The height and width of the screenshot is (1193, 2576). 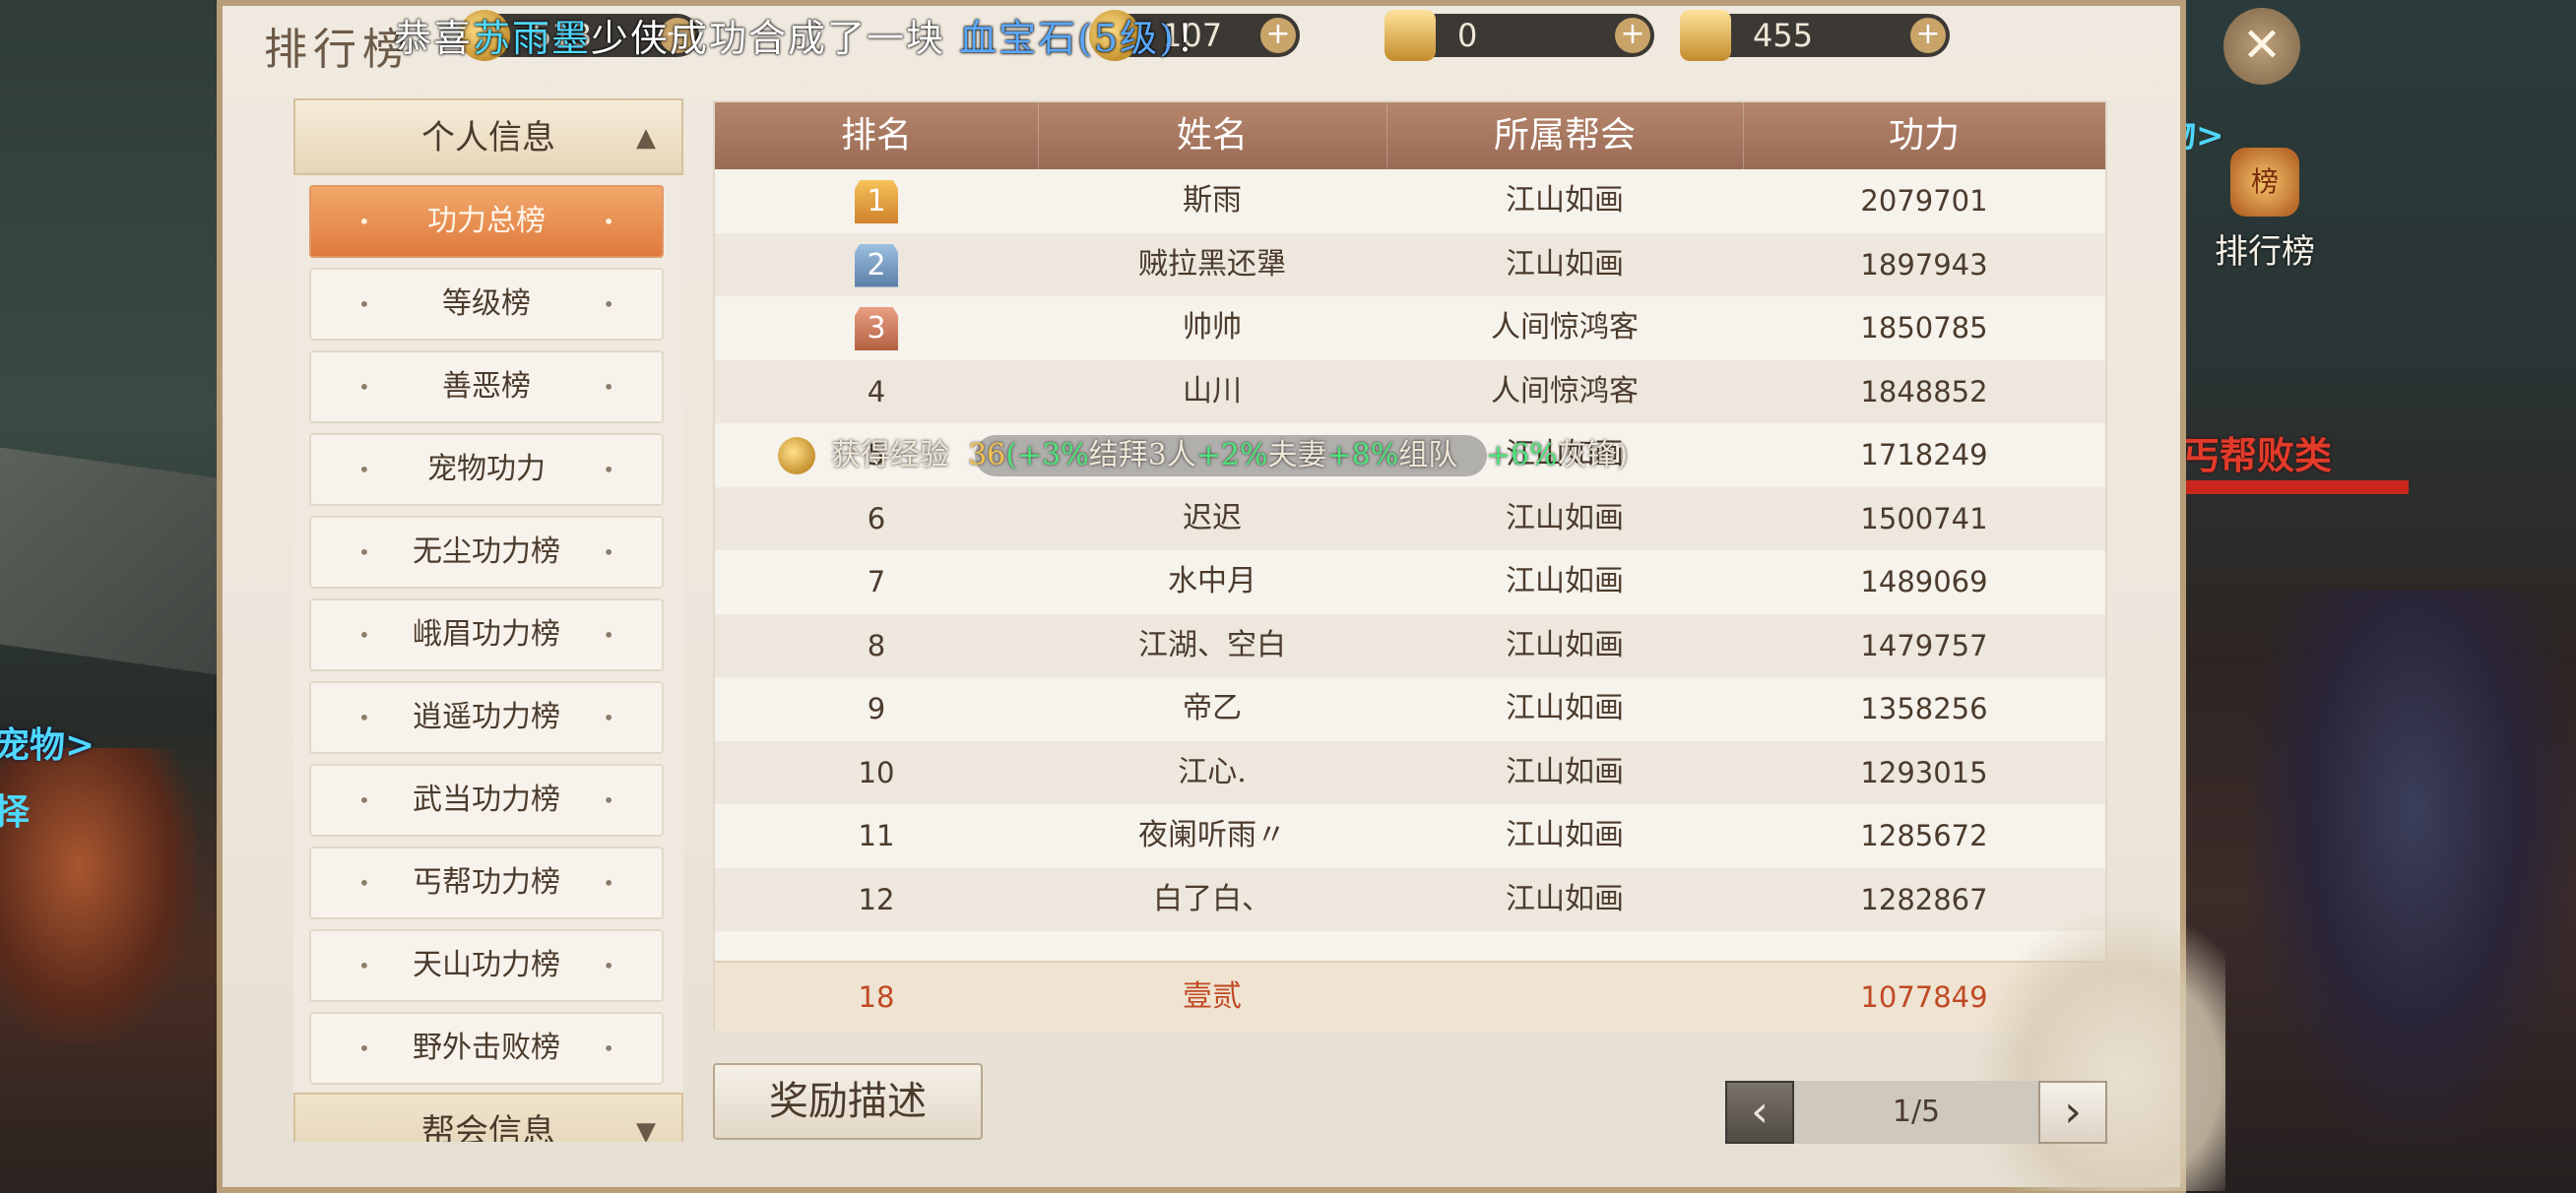 I want to click on currency-value: 0, so click(x=1467, y=35).